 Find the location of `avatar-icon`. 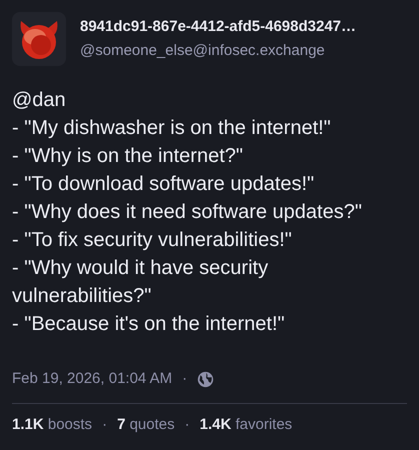

avatar-icon is located at coordinates (39, 39).